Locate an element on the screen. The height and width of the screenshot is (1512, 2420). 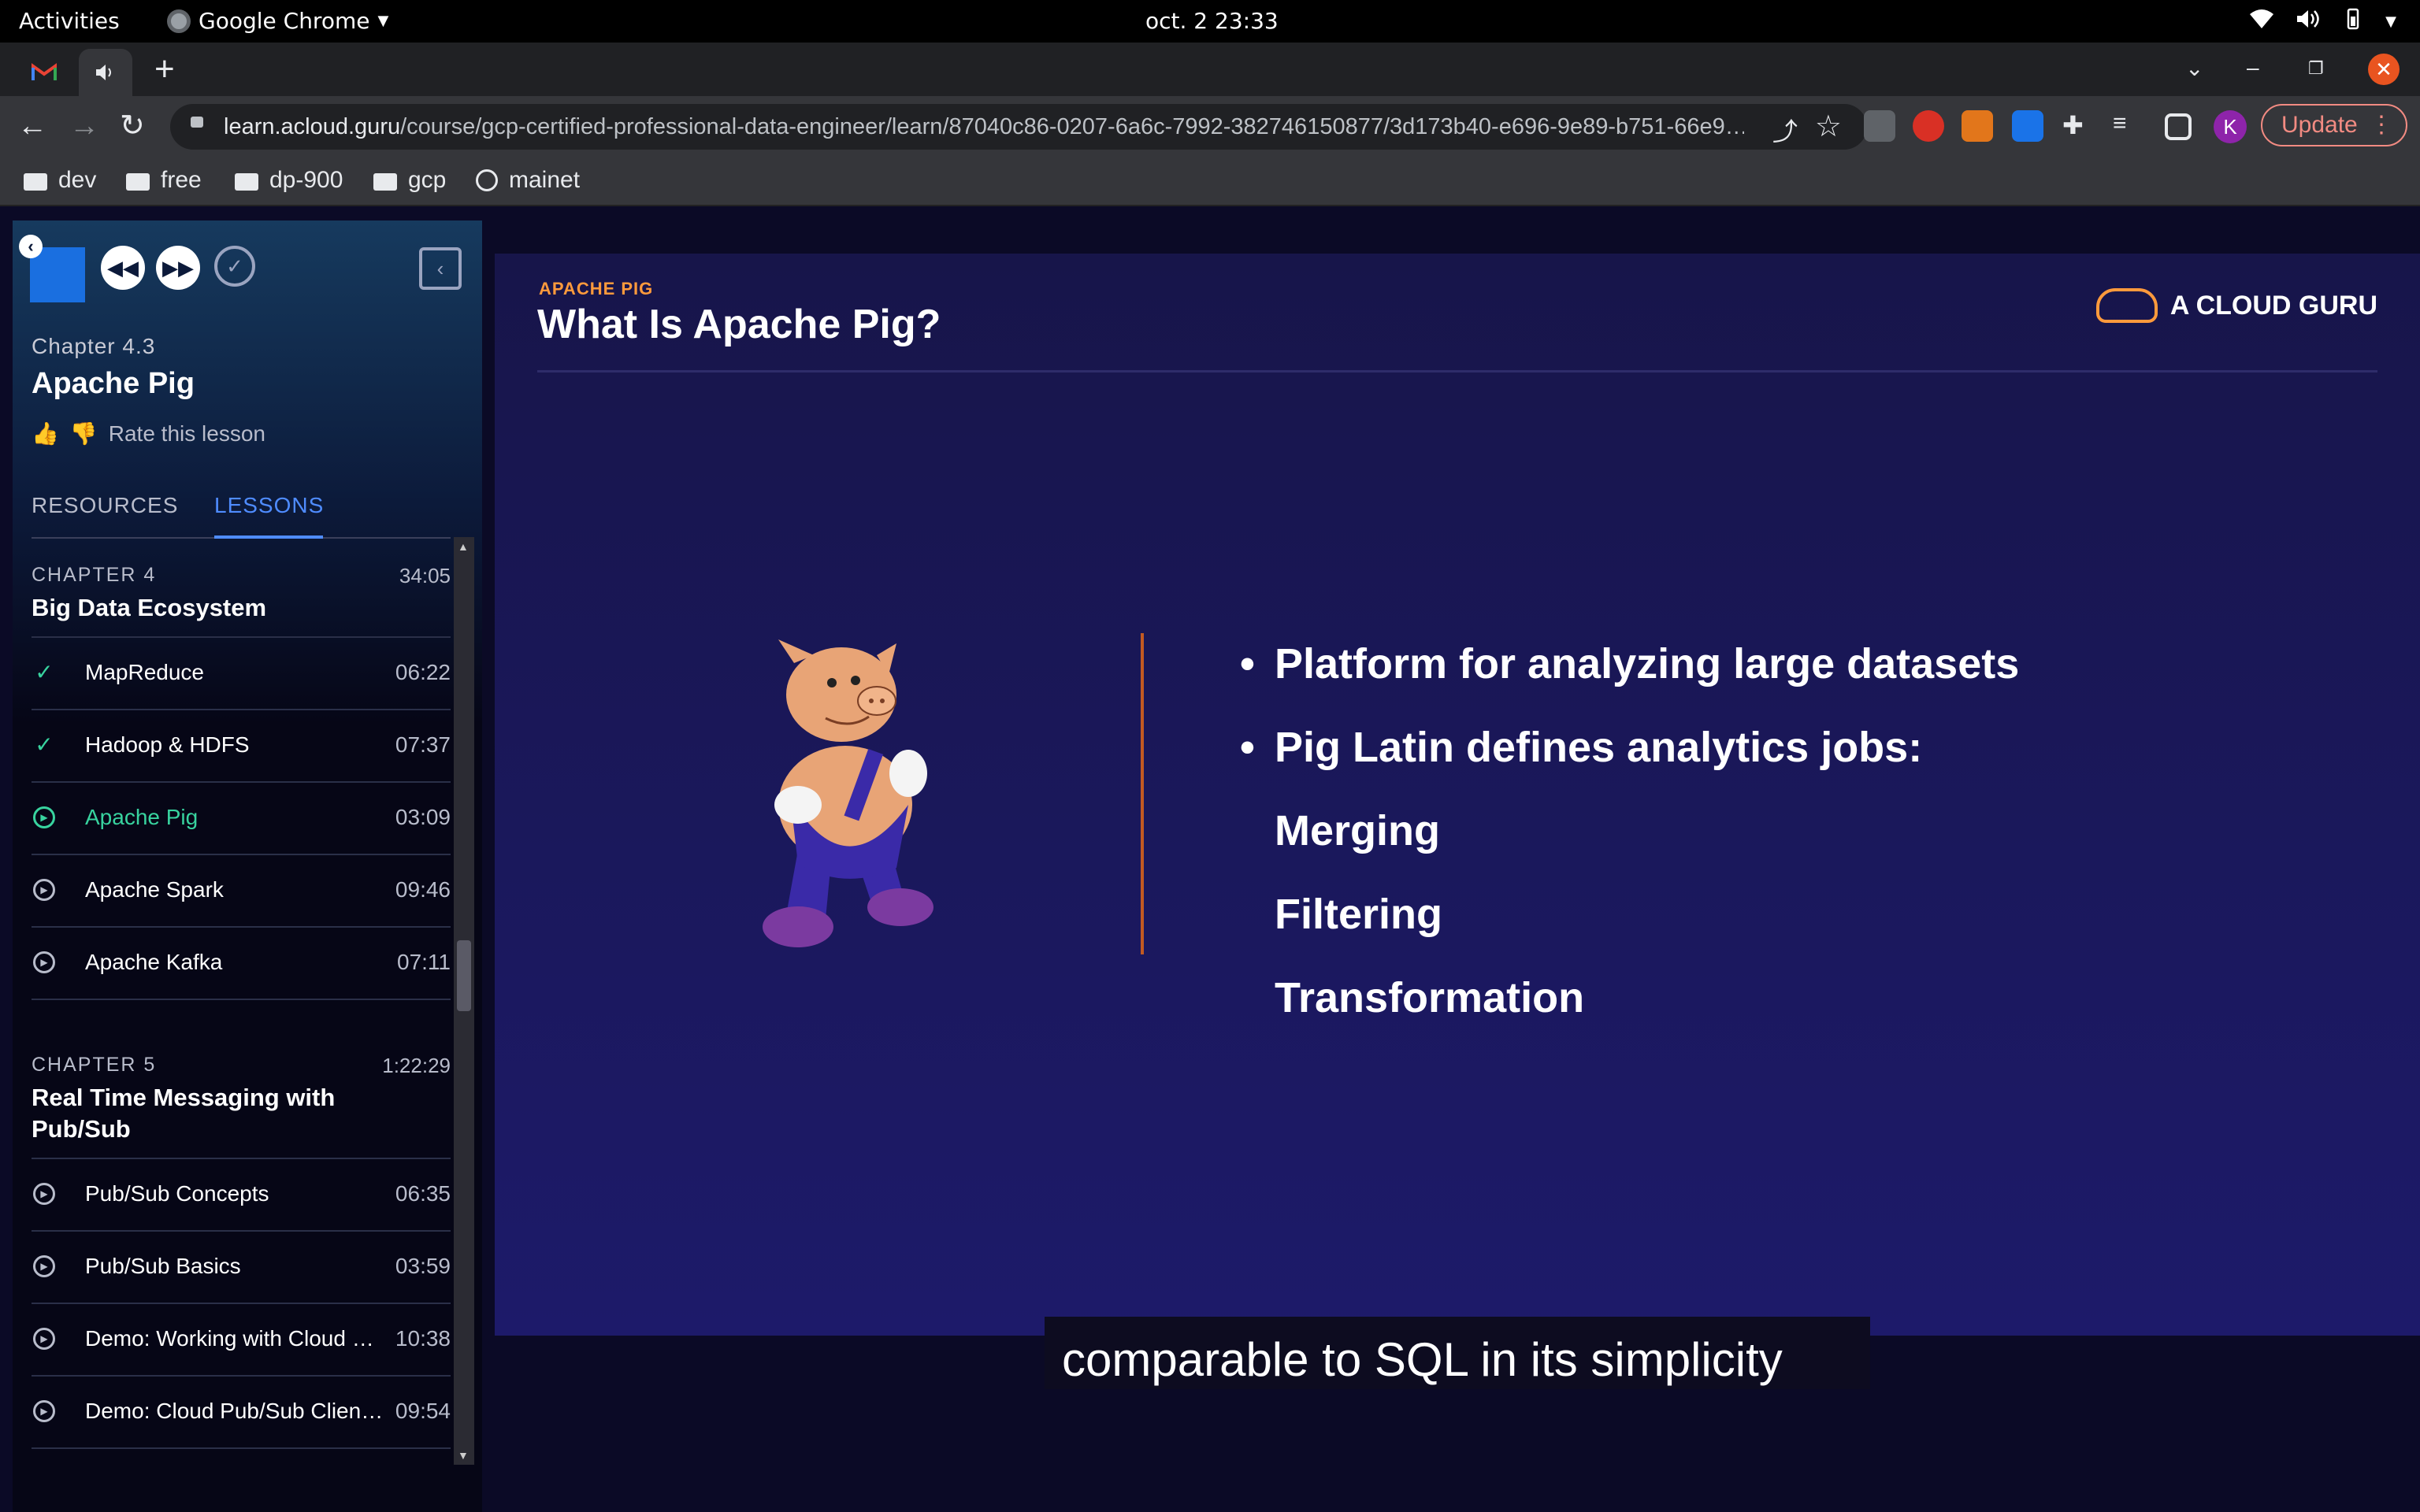
lesson-row: ▶ Demo: Cloud Pub/Sub Clien… 09:54 is located at coordinates (241, 1413).